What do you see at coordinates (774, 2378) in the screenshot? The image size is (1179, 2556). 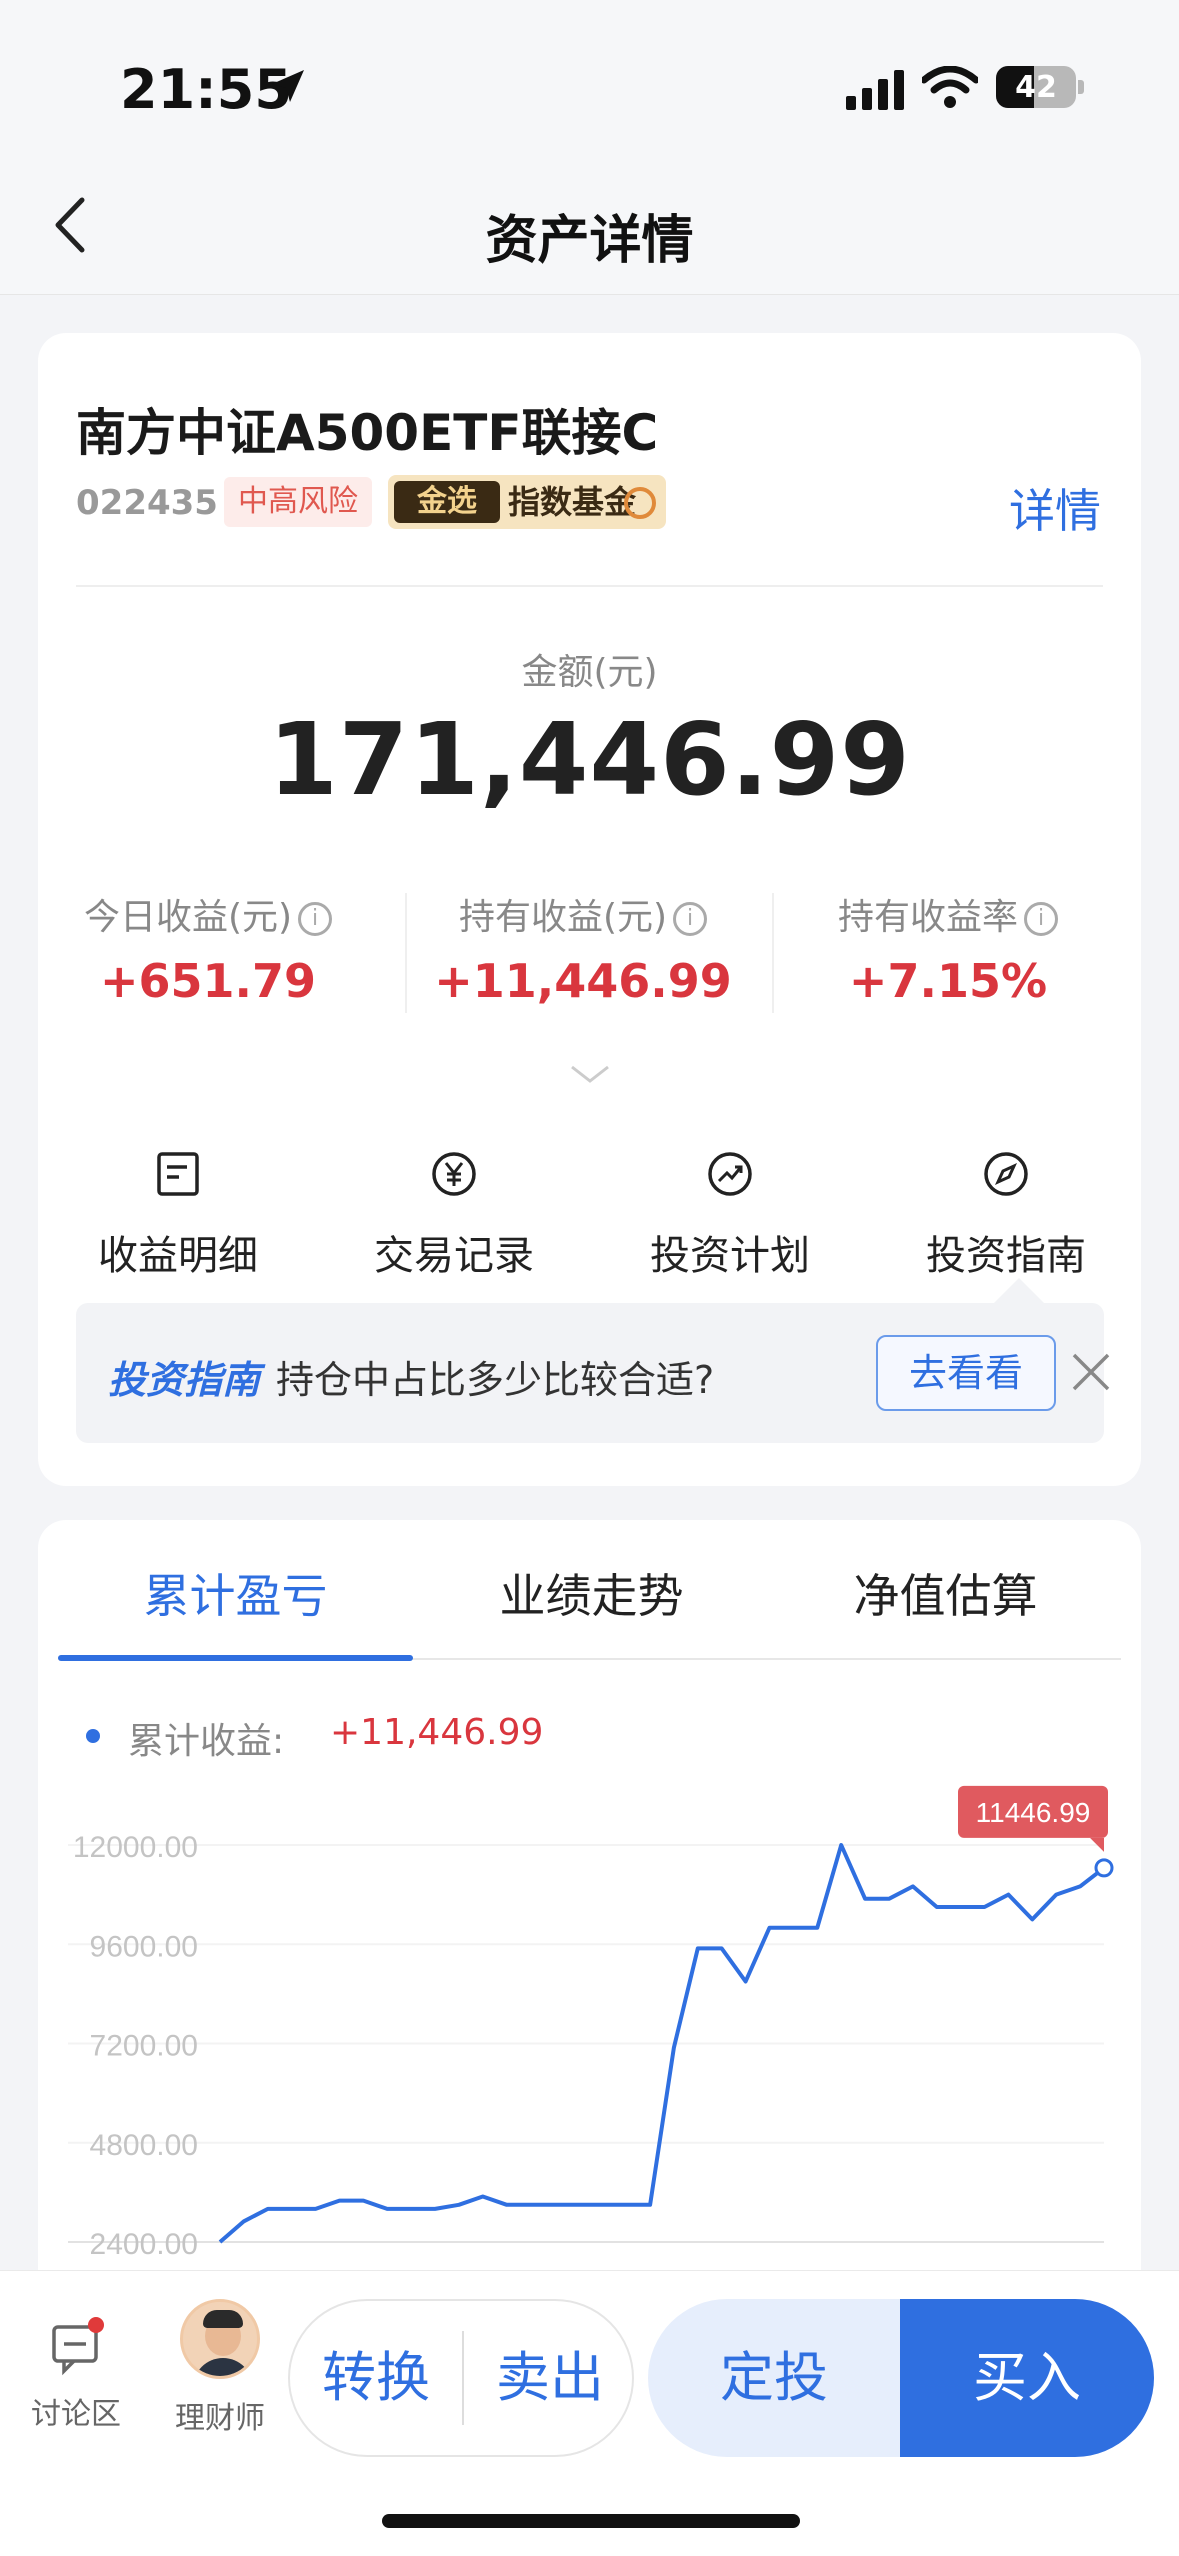 I see `dca-button: 定投` at bounding box center [774, 2378].